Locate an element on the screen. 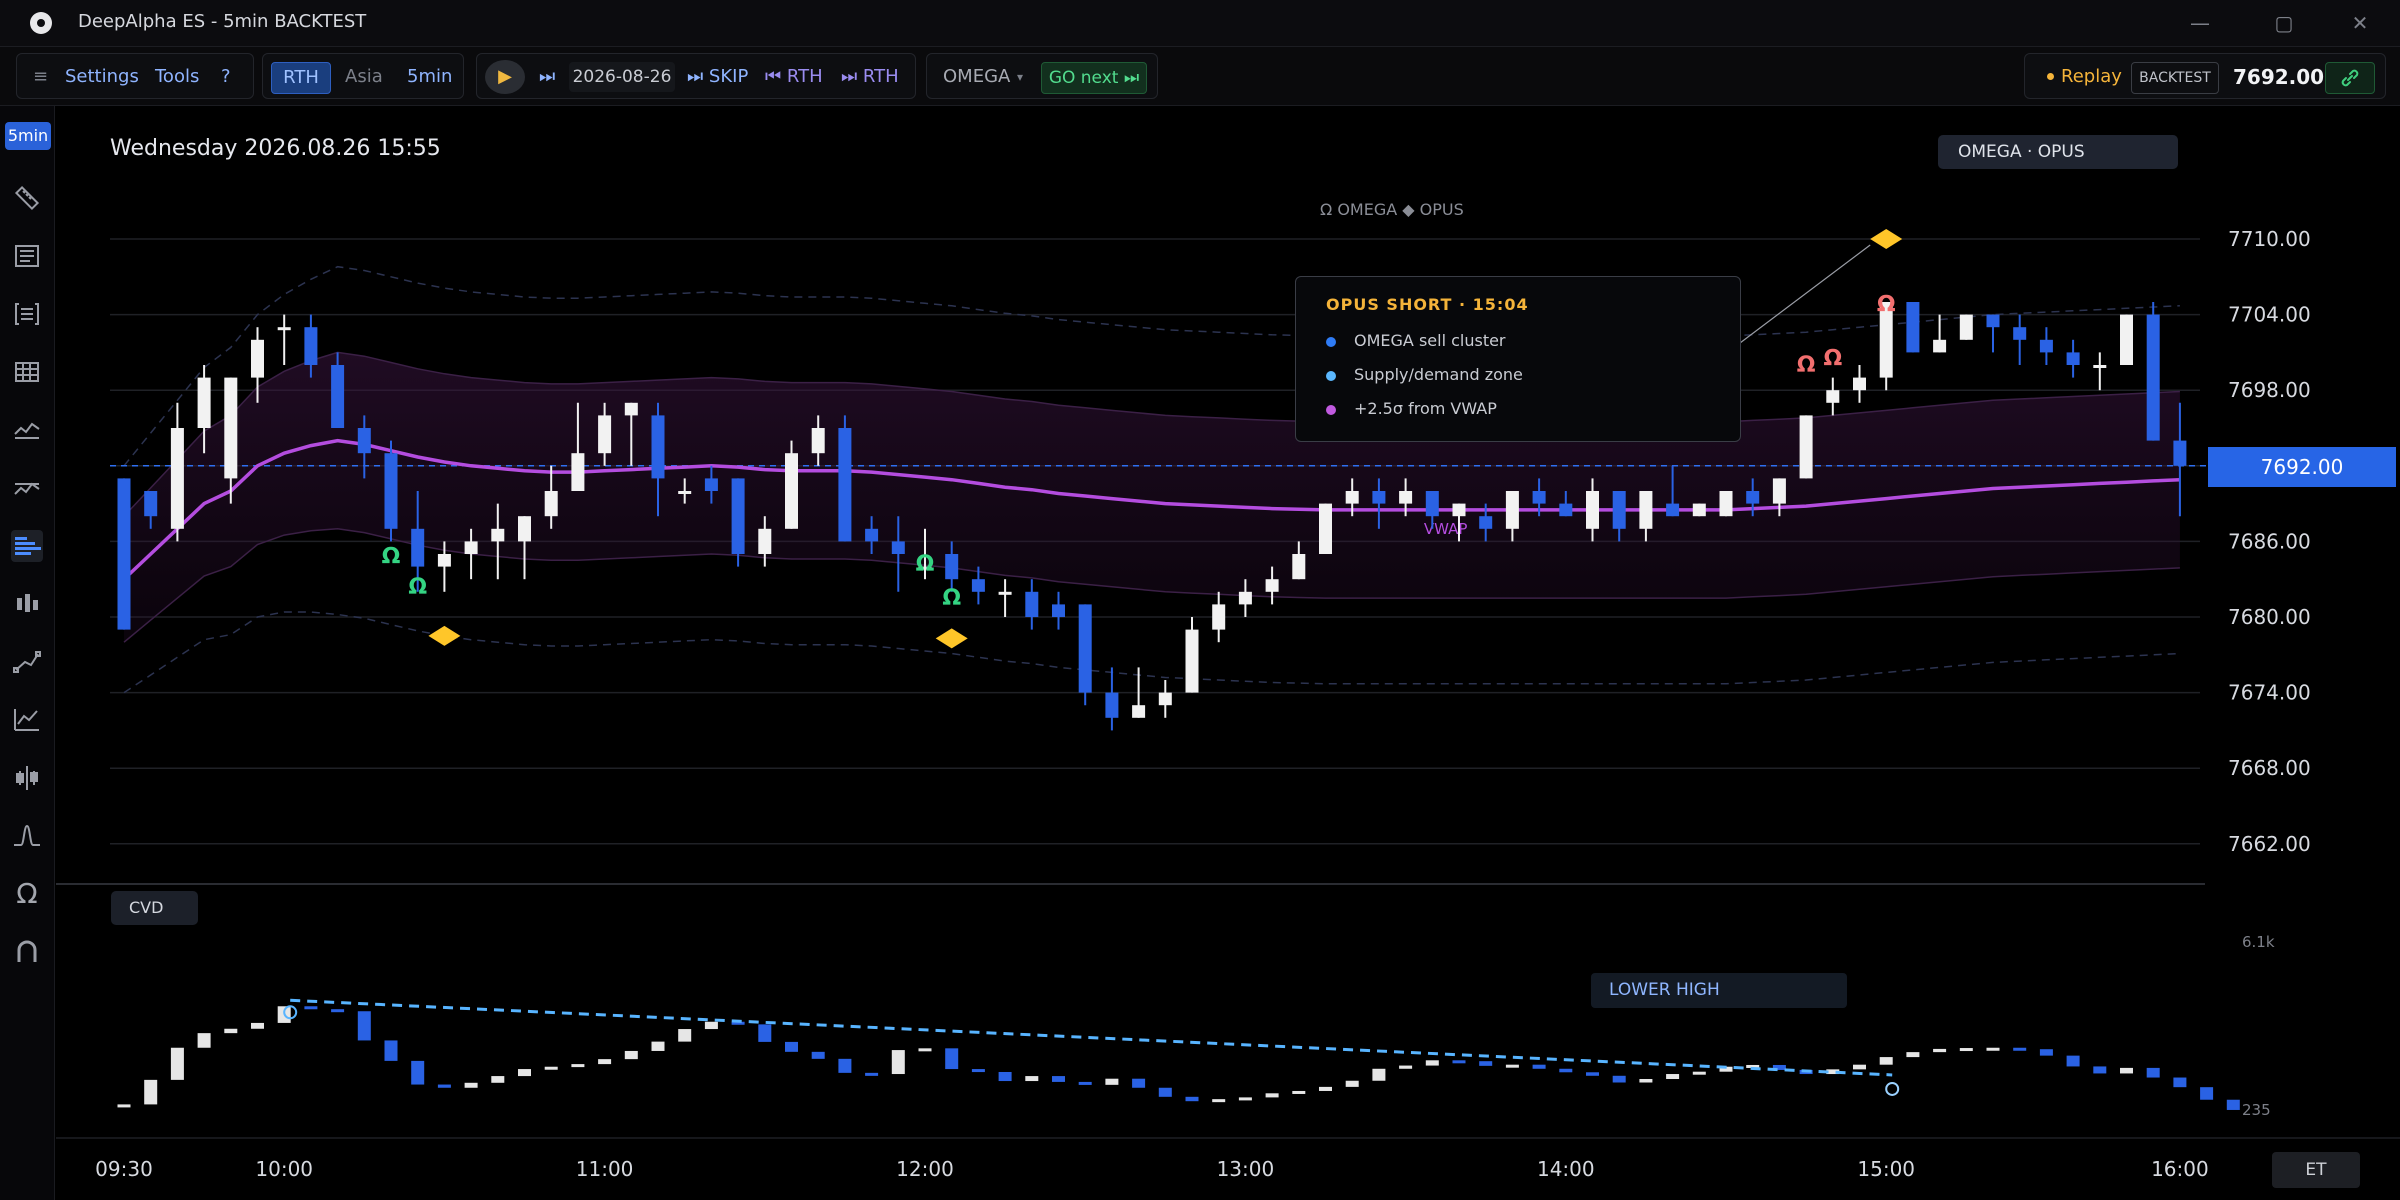 The height and width of the screenshot is (1200, 2400). go-next-button: GO next ⏭ is located at coordinates (1094, 78).